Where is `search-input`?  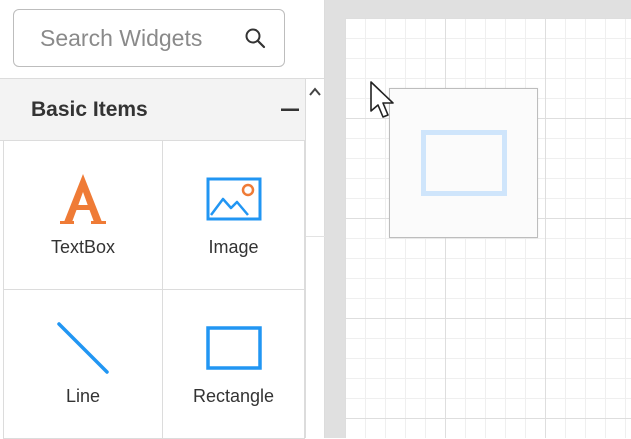
search-input is located at coordinates (142, 38).